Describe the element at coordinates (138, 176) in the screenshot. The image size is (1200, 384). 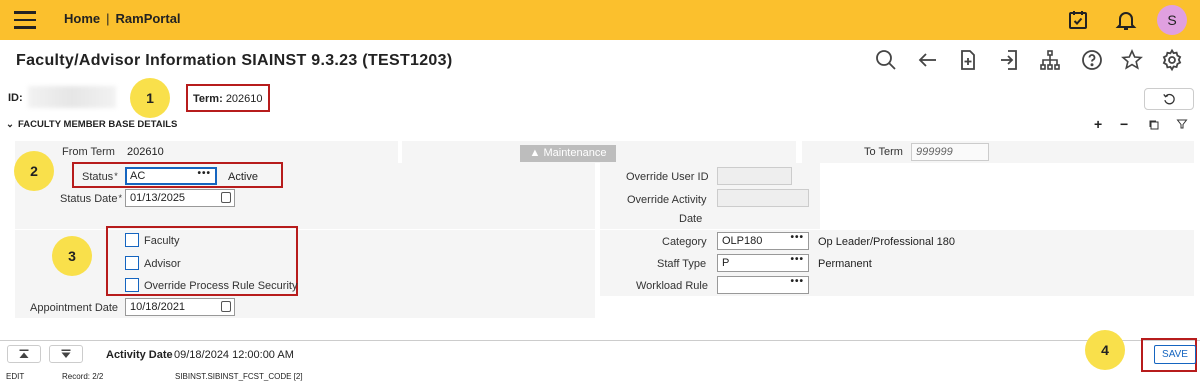
I see `status-value: AC` at that location.